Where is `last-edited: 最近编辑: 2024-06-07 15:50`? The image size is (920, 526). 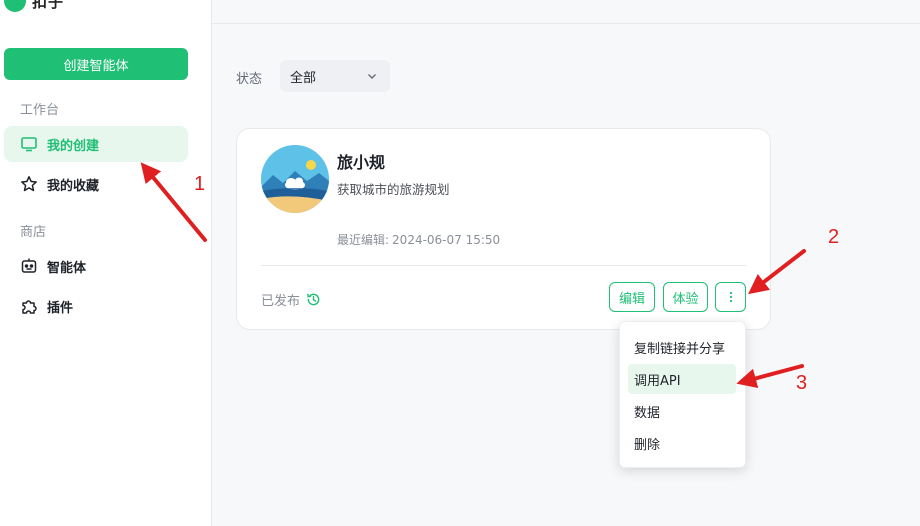 last-edited: 最近编辑: 2024-06-07 15:50 is located at coordinates (418, 239).